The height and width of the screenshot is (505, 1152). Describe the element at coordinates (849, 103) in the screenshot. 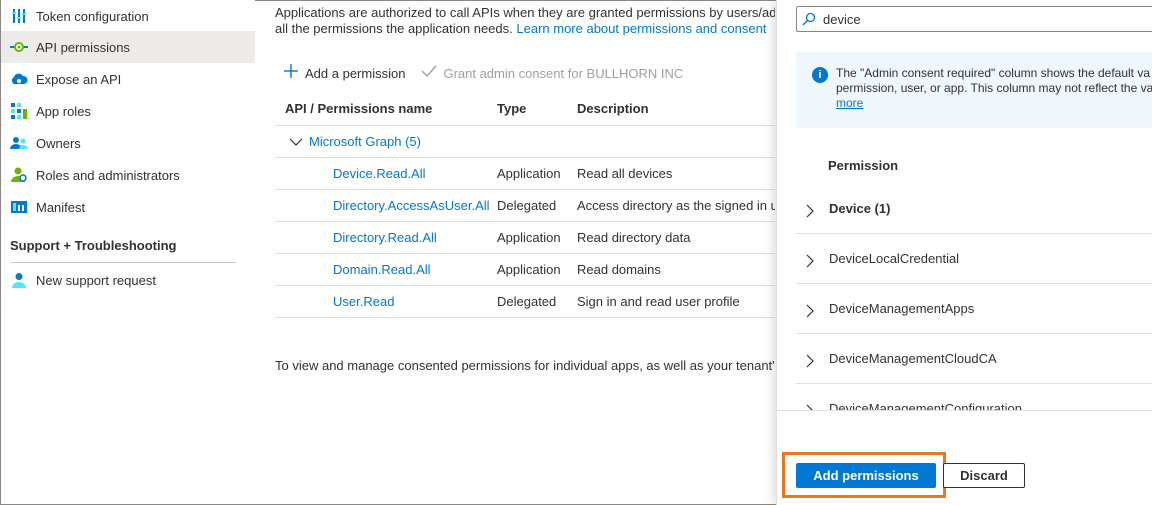

I see `info-more-link: more` at that location.